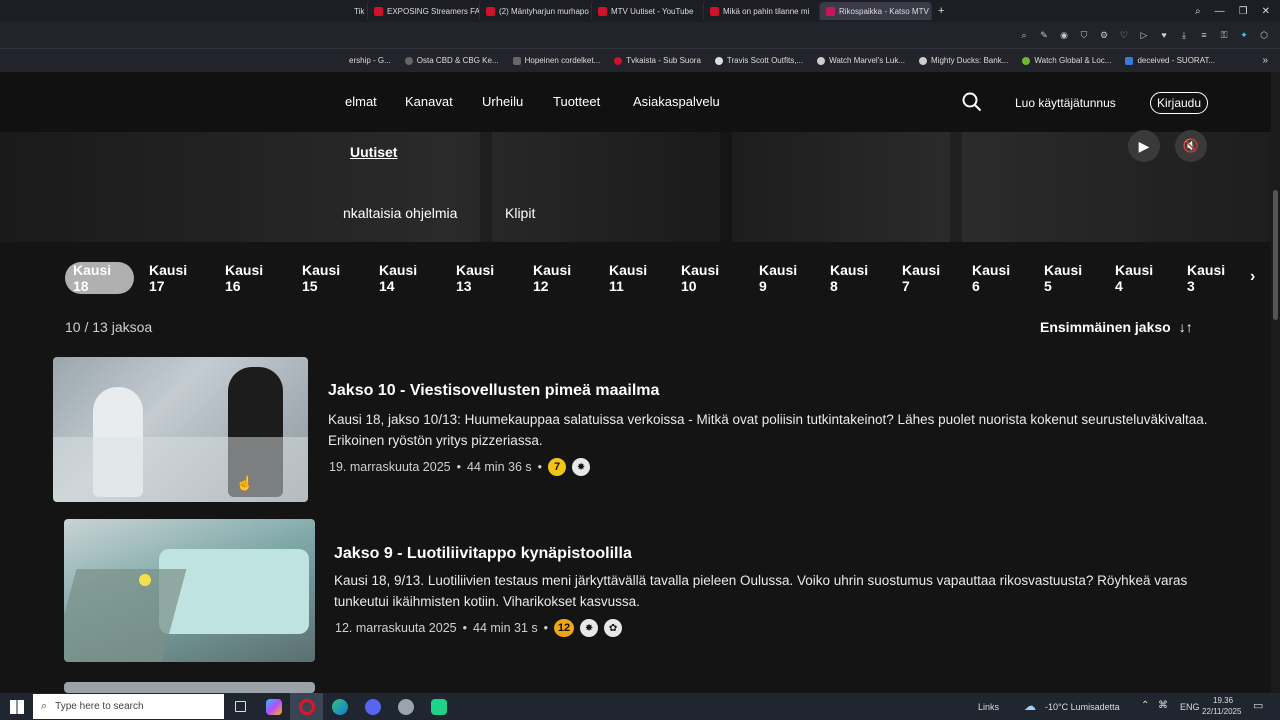 This screenshot has width=1280, height=720. Describe the element at coordinates (1104, 35) in the screenshot. I see `extension-icon: ⚙` at that location.